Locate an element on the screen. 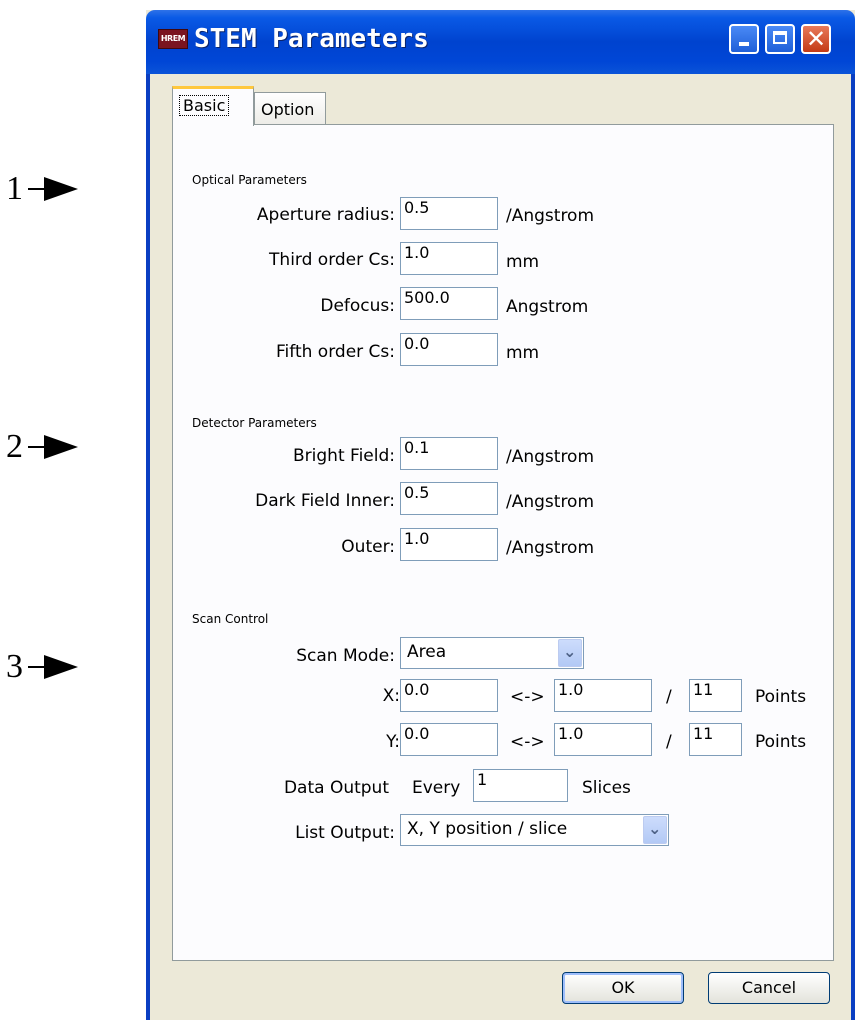  minimize-icon is located at coordinates (744, 44).